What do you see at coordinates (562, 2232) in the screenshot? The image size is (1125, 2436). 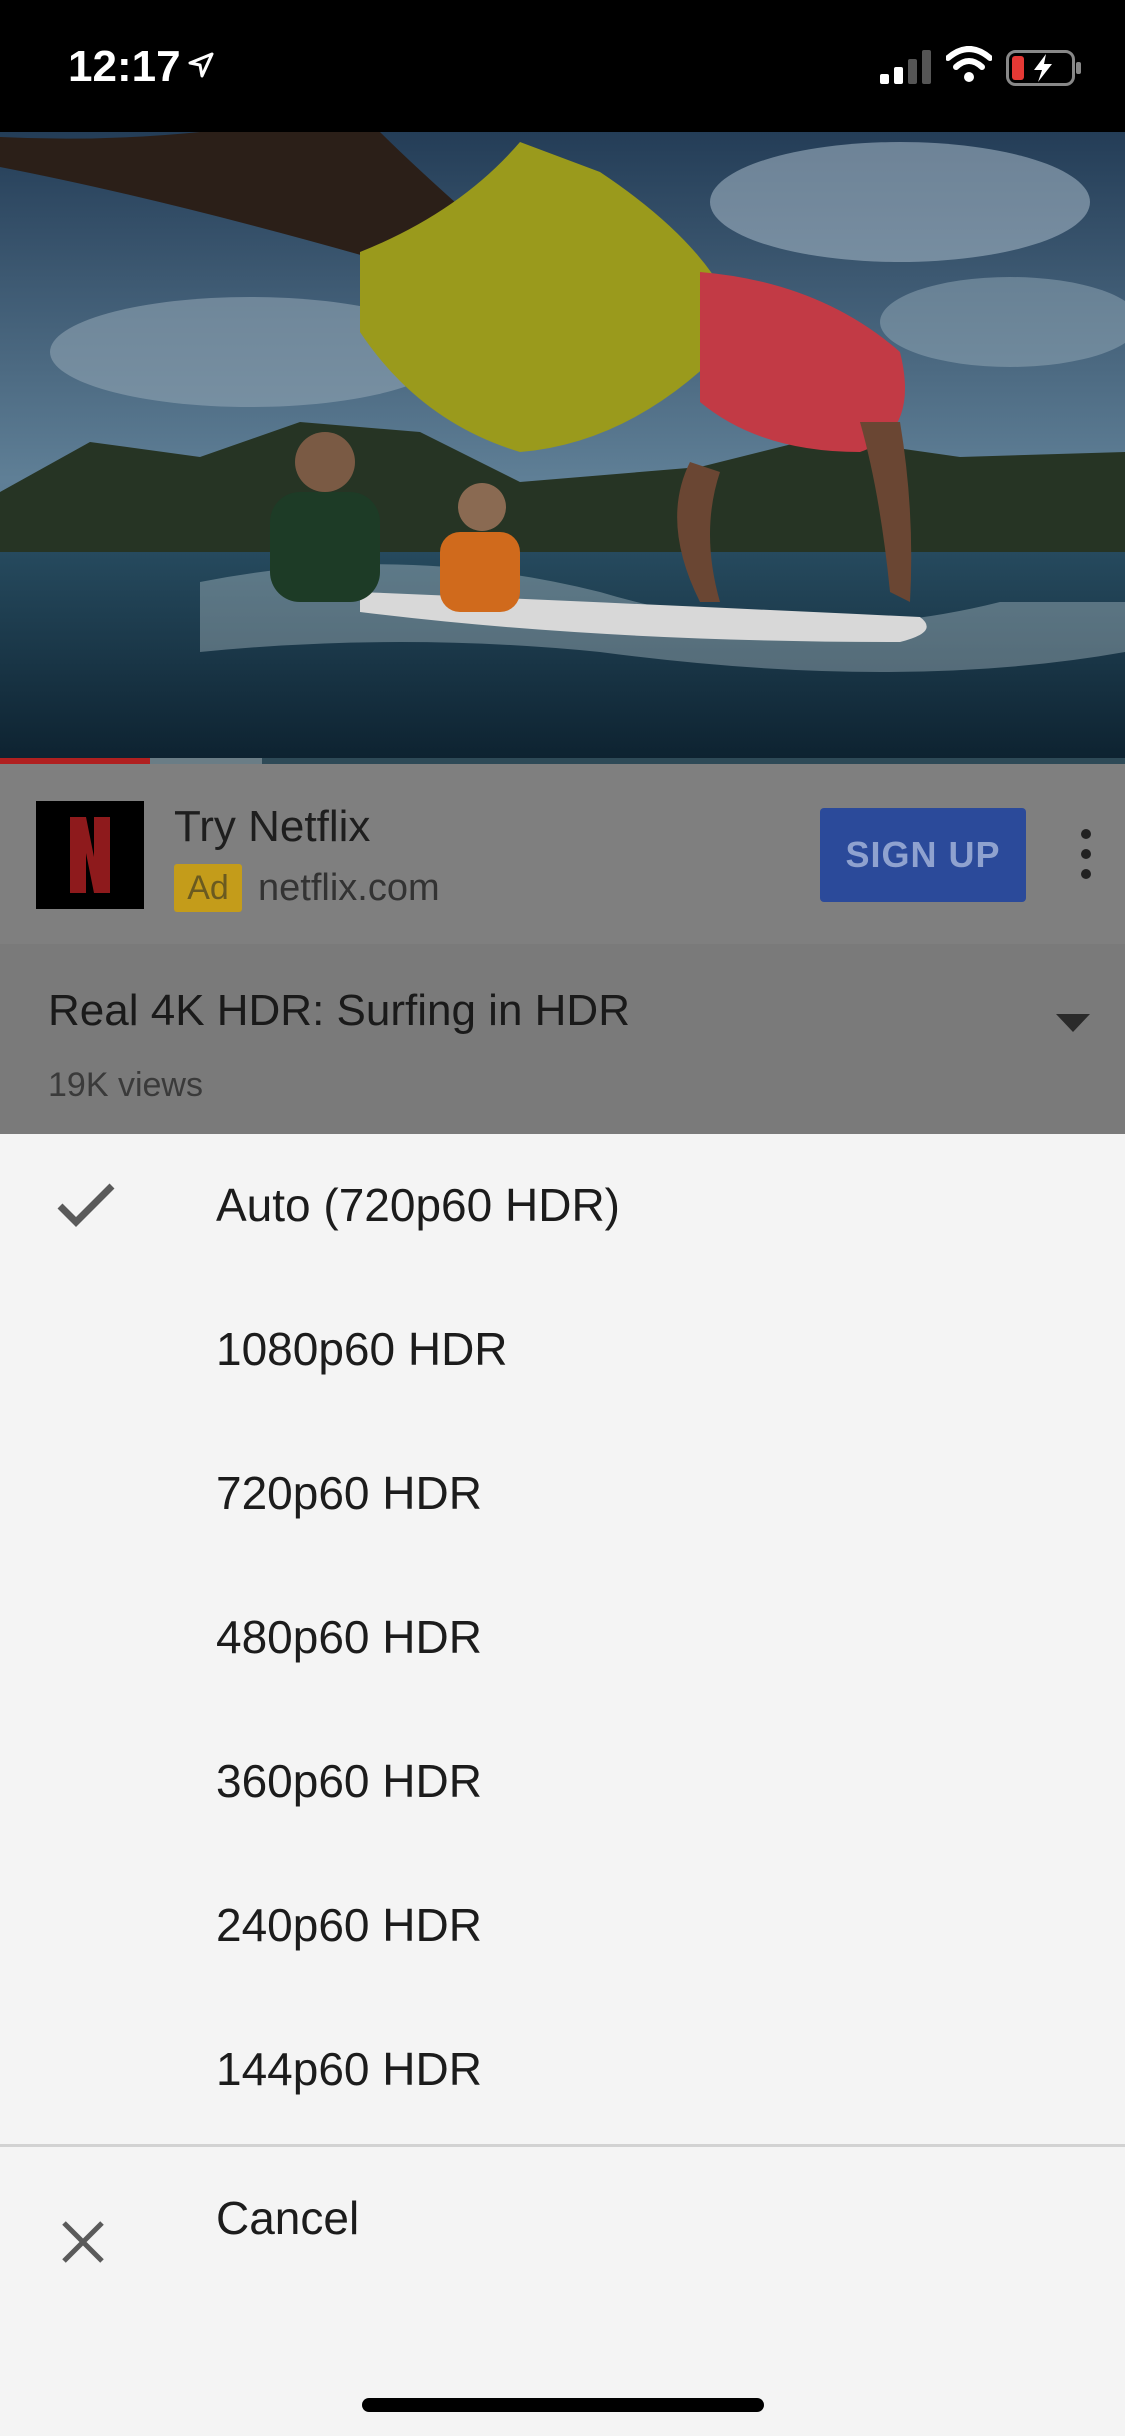 I see `cancel-button: Cancel` at bounding box center [562, 2232].